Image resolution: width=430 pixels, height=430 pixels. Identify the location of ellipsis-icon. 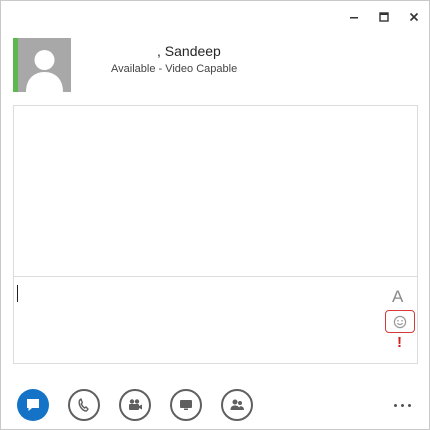
(395, 405).